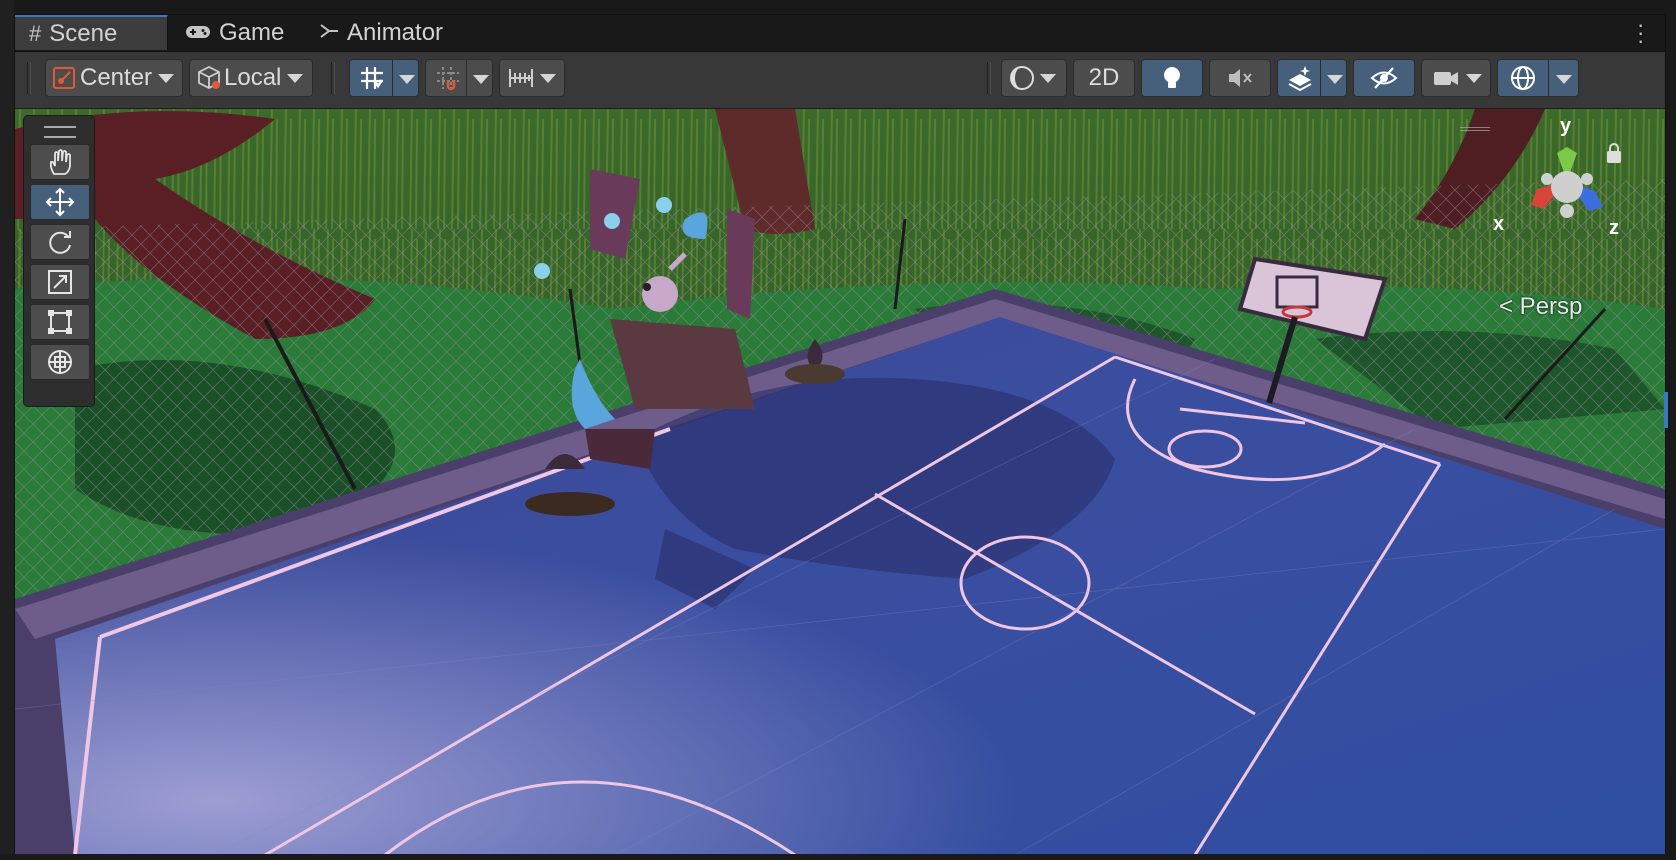  I want to click on gizmos-toggle, so click(1538, 78).